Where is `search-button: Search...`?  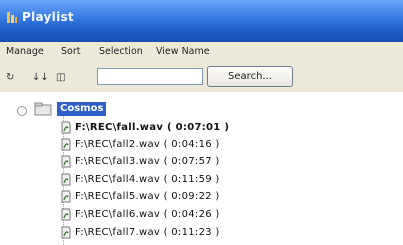
search-button: Search... is located at coordinates (250, 76).